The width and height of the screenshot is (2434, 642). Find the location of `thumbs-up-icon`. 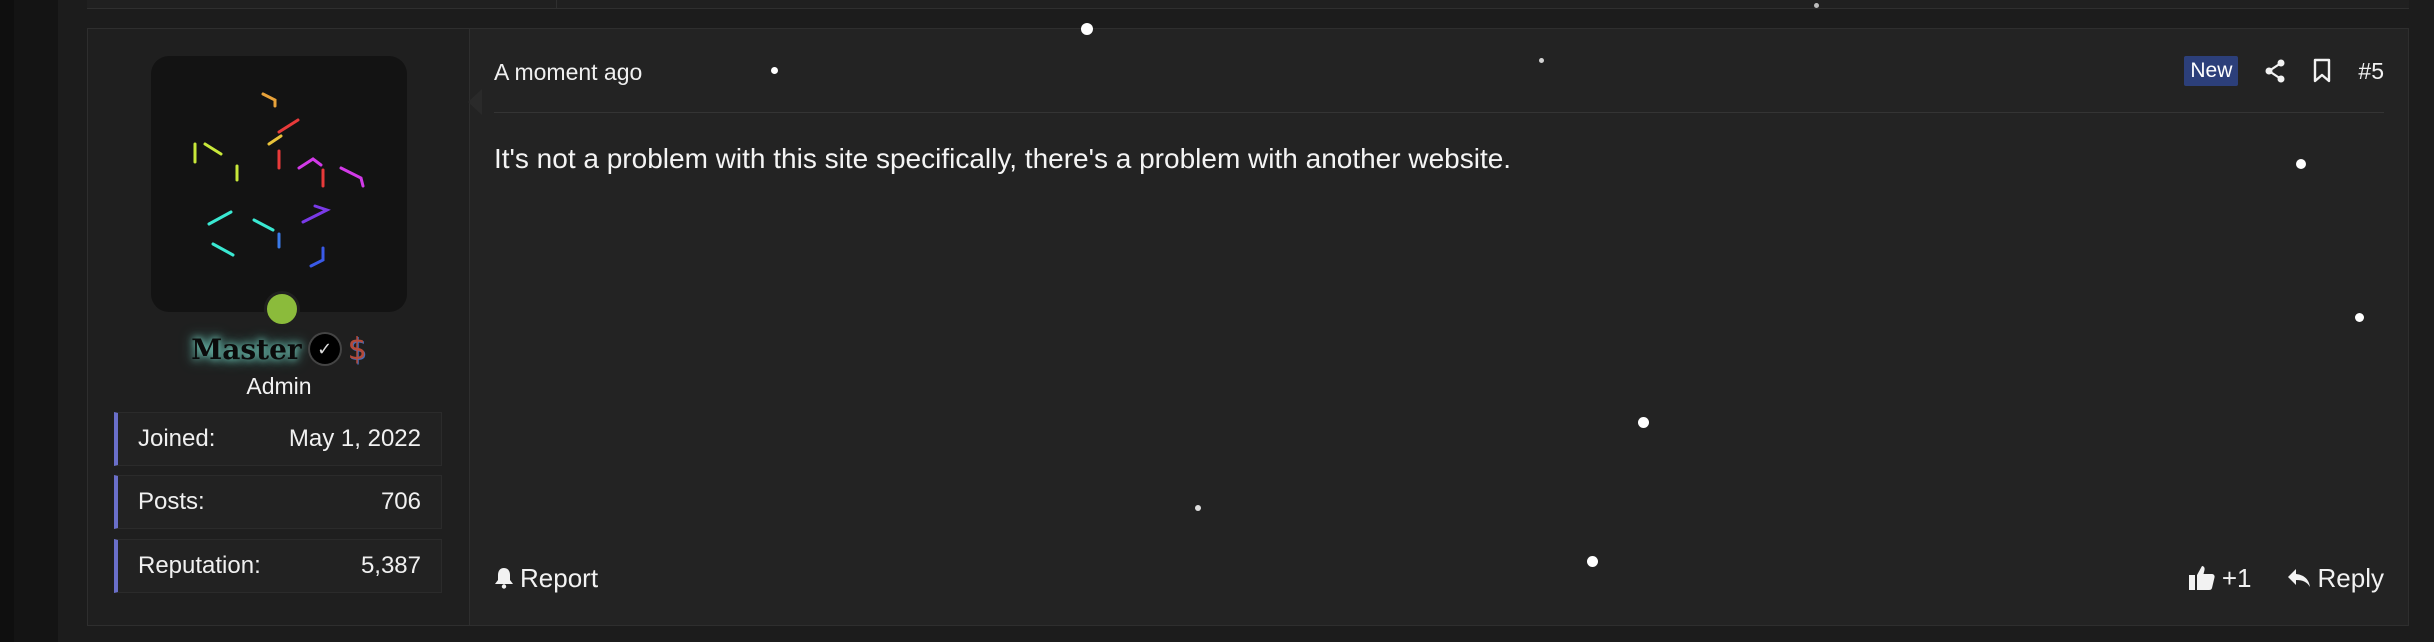

thumbs-up-icon is located at coordinates (2201, 578).